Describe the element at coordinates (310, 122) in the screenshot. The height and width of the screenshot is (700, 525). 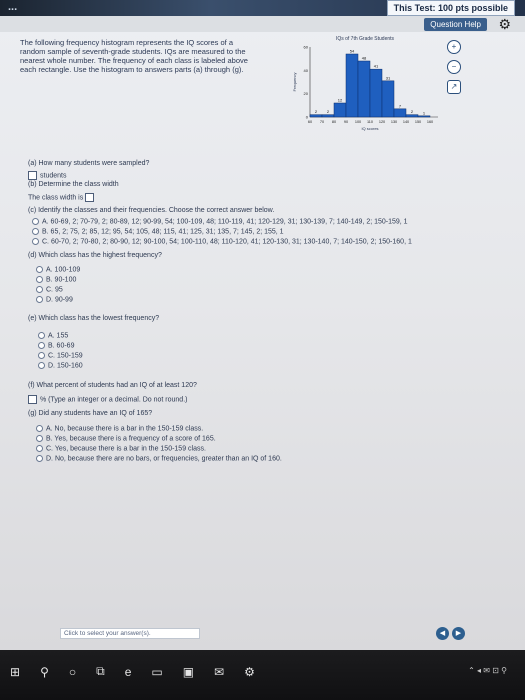
I see `x-tick-label: 60` at that location.